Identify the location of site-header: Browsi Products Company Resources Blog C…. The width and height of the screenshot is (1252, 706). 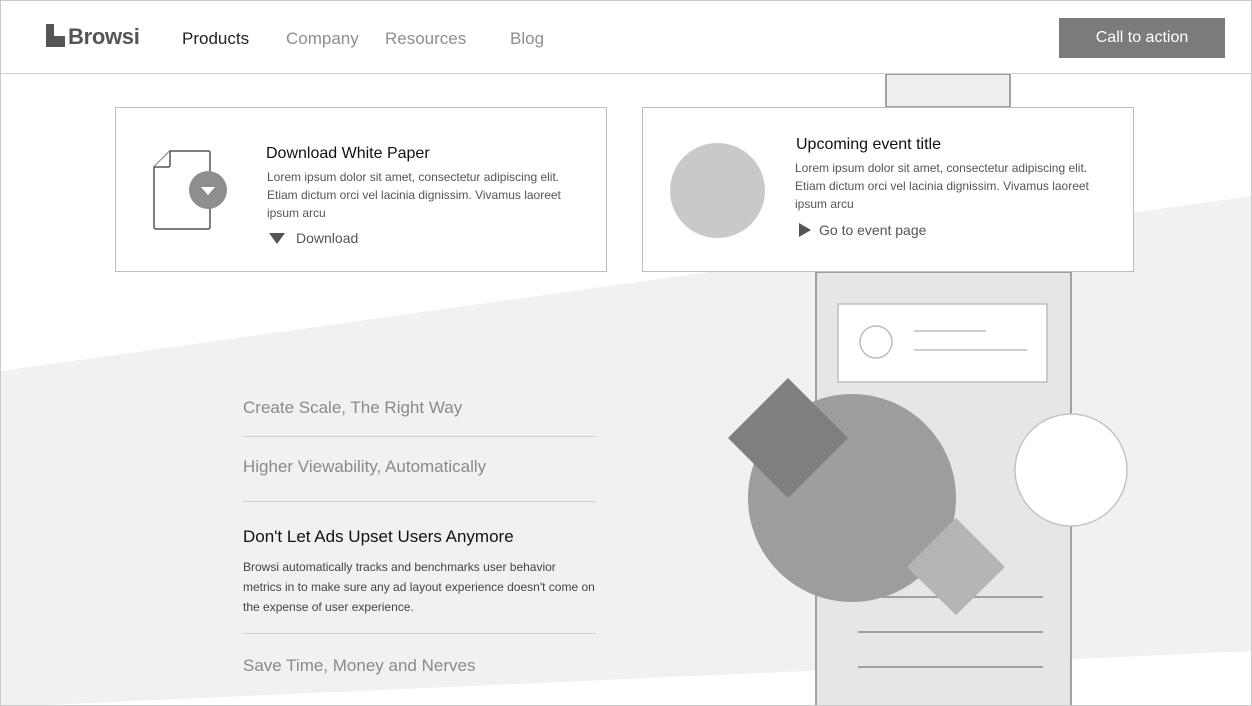
(626, 37).